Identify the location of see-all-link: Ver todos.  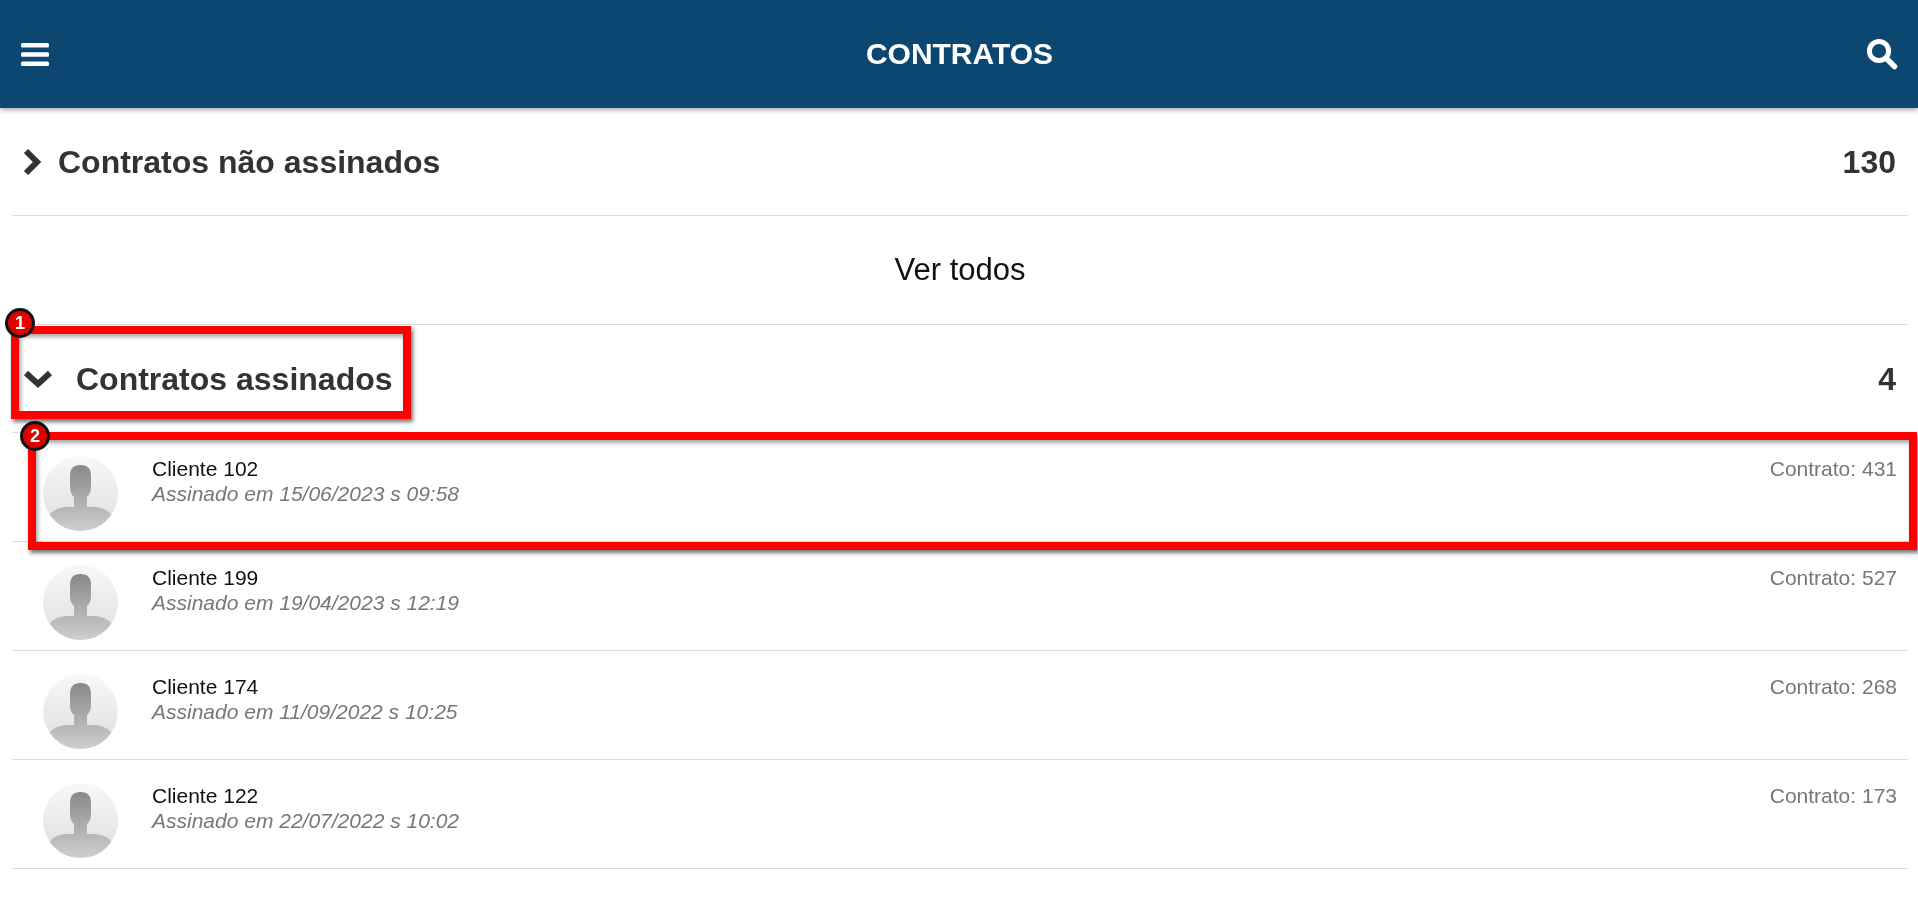
(960, 270).